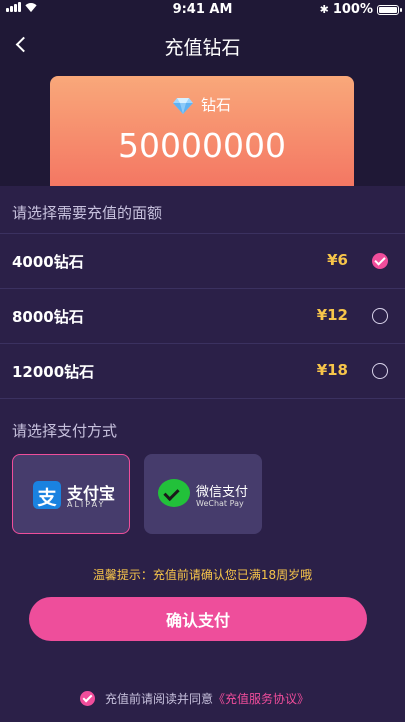 The height and width of the screenshot is (722, 405). Describe the element at coordinates (48, 262) in the screenshot. I see `package-name: 4000钻石` at that location.